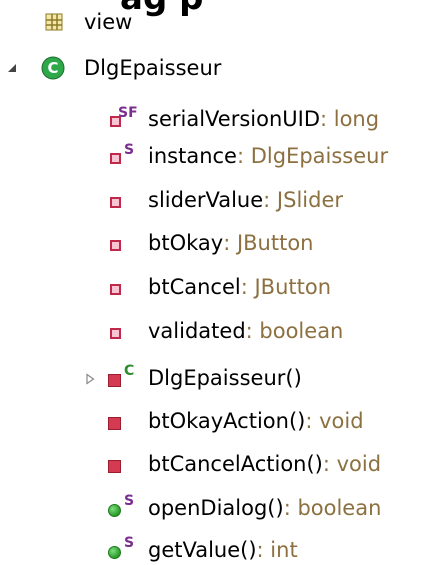 This screenshot has width=427, height=565. I want to click on tree-item-field-instance: S instance : DlgEpaisseur, so click(246, 156).